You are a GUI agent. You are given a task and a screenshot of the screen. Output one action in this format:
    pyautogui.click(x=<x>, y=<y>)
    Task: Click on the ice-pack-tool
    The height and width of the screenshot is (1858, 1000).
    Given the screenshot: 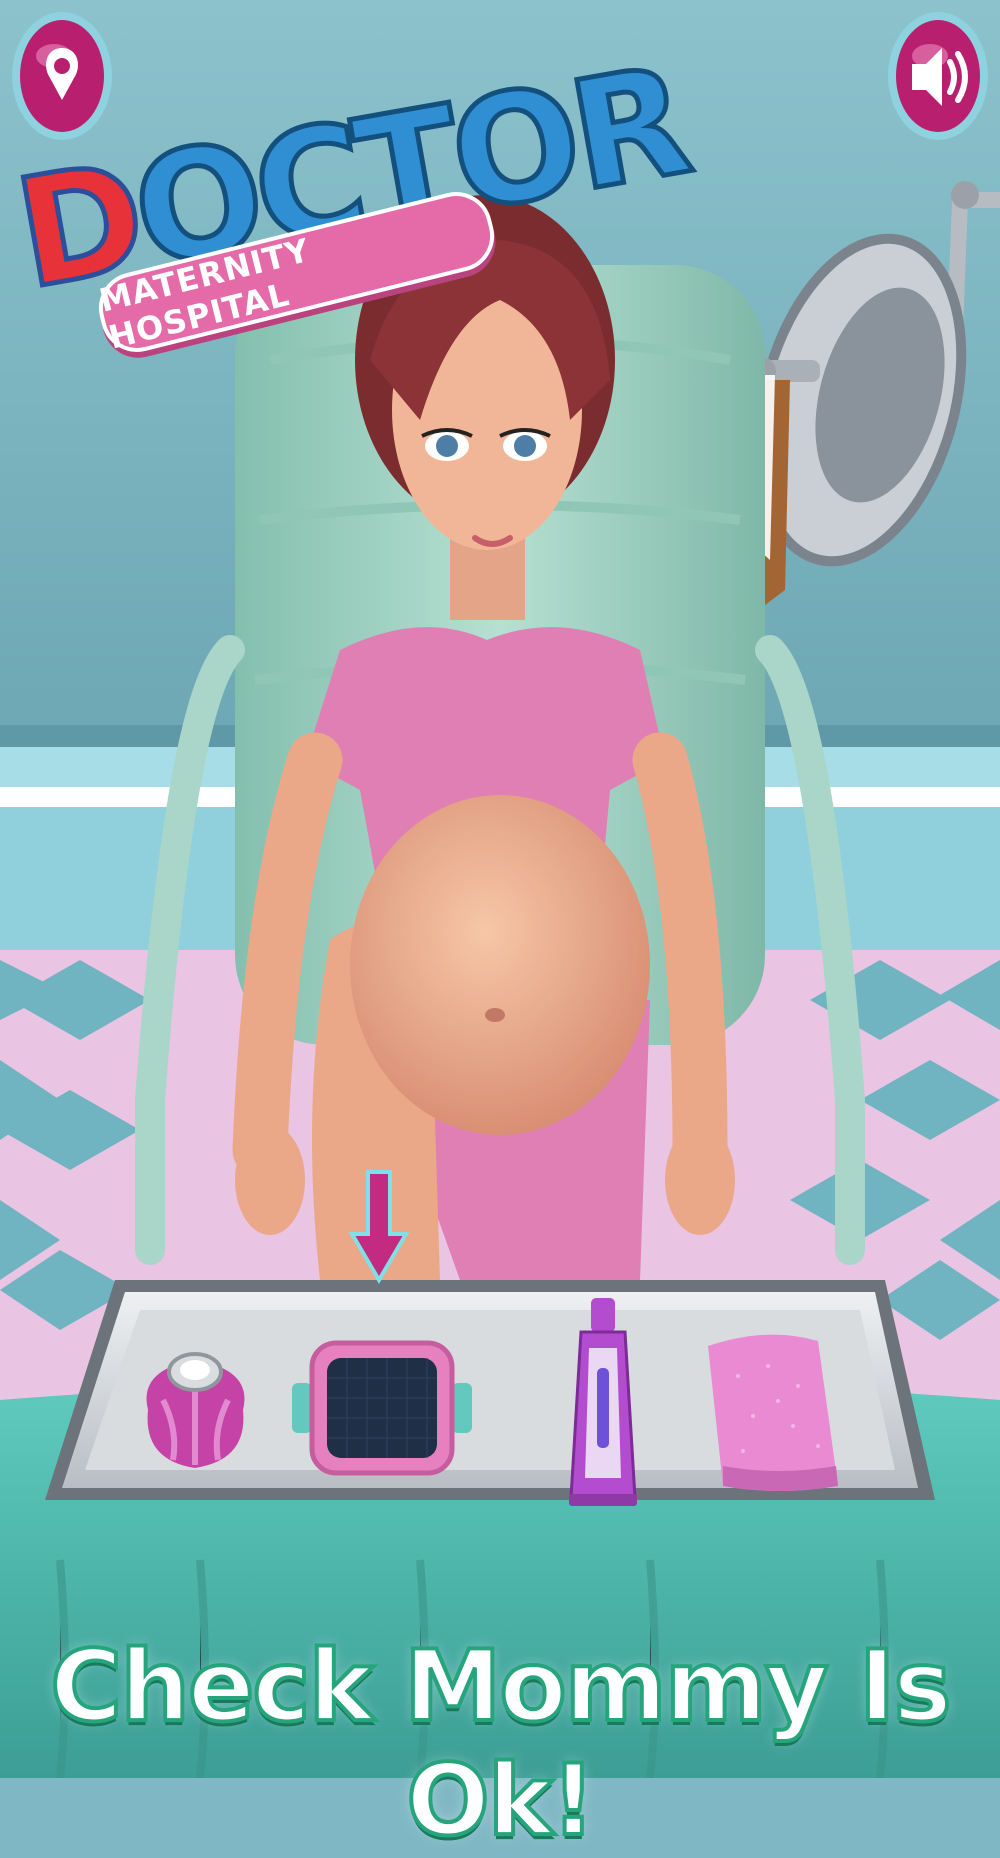 What is the action you would take?
    pyautogui.click(x=195, y=1410)
    